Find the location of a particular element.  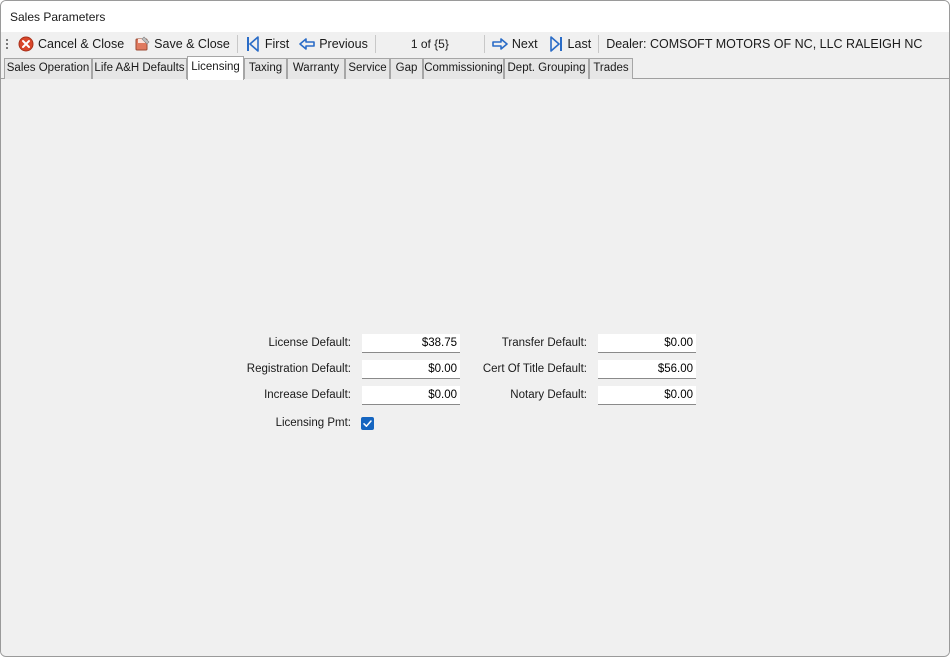

arrow-right-icon is located at coordinates (500, 44).